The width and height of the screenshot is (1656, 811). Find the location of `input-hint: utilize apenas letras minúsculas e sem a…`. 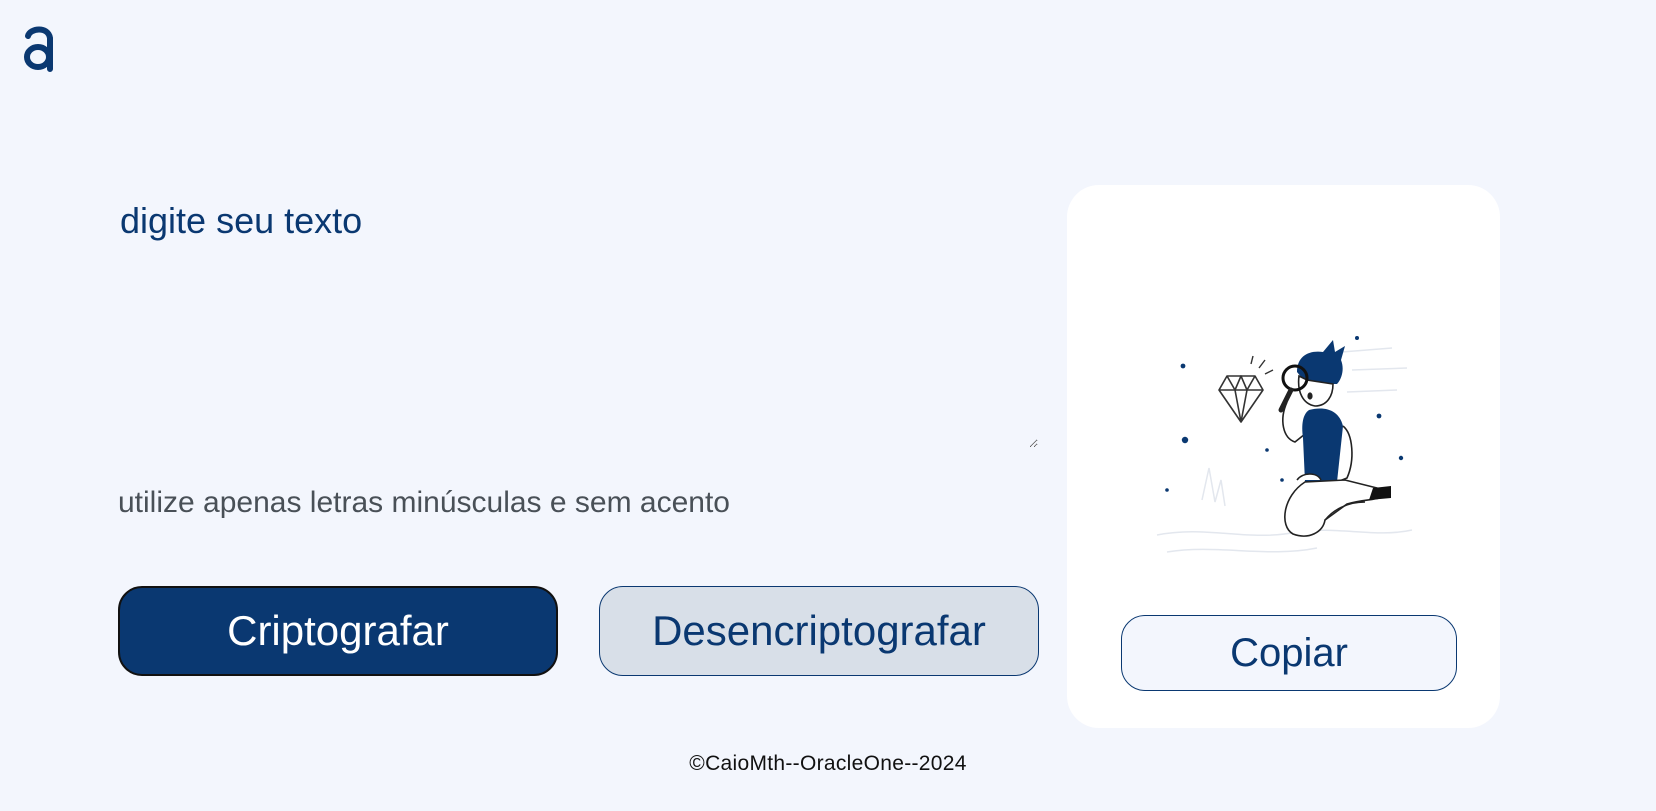

input-hint: utilize apenas letras minúsculas e sem a… is located at coordinates (424, 502).